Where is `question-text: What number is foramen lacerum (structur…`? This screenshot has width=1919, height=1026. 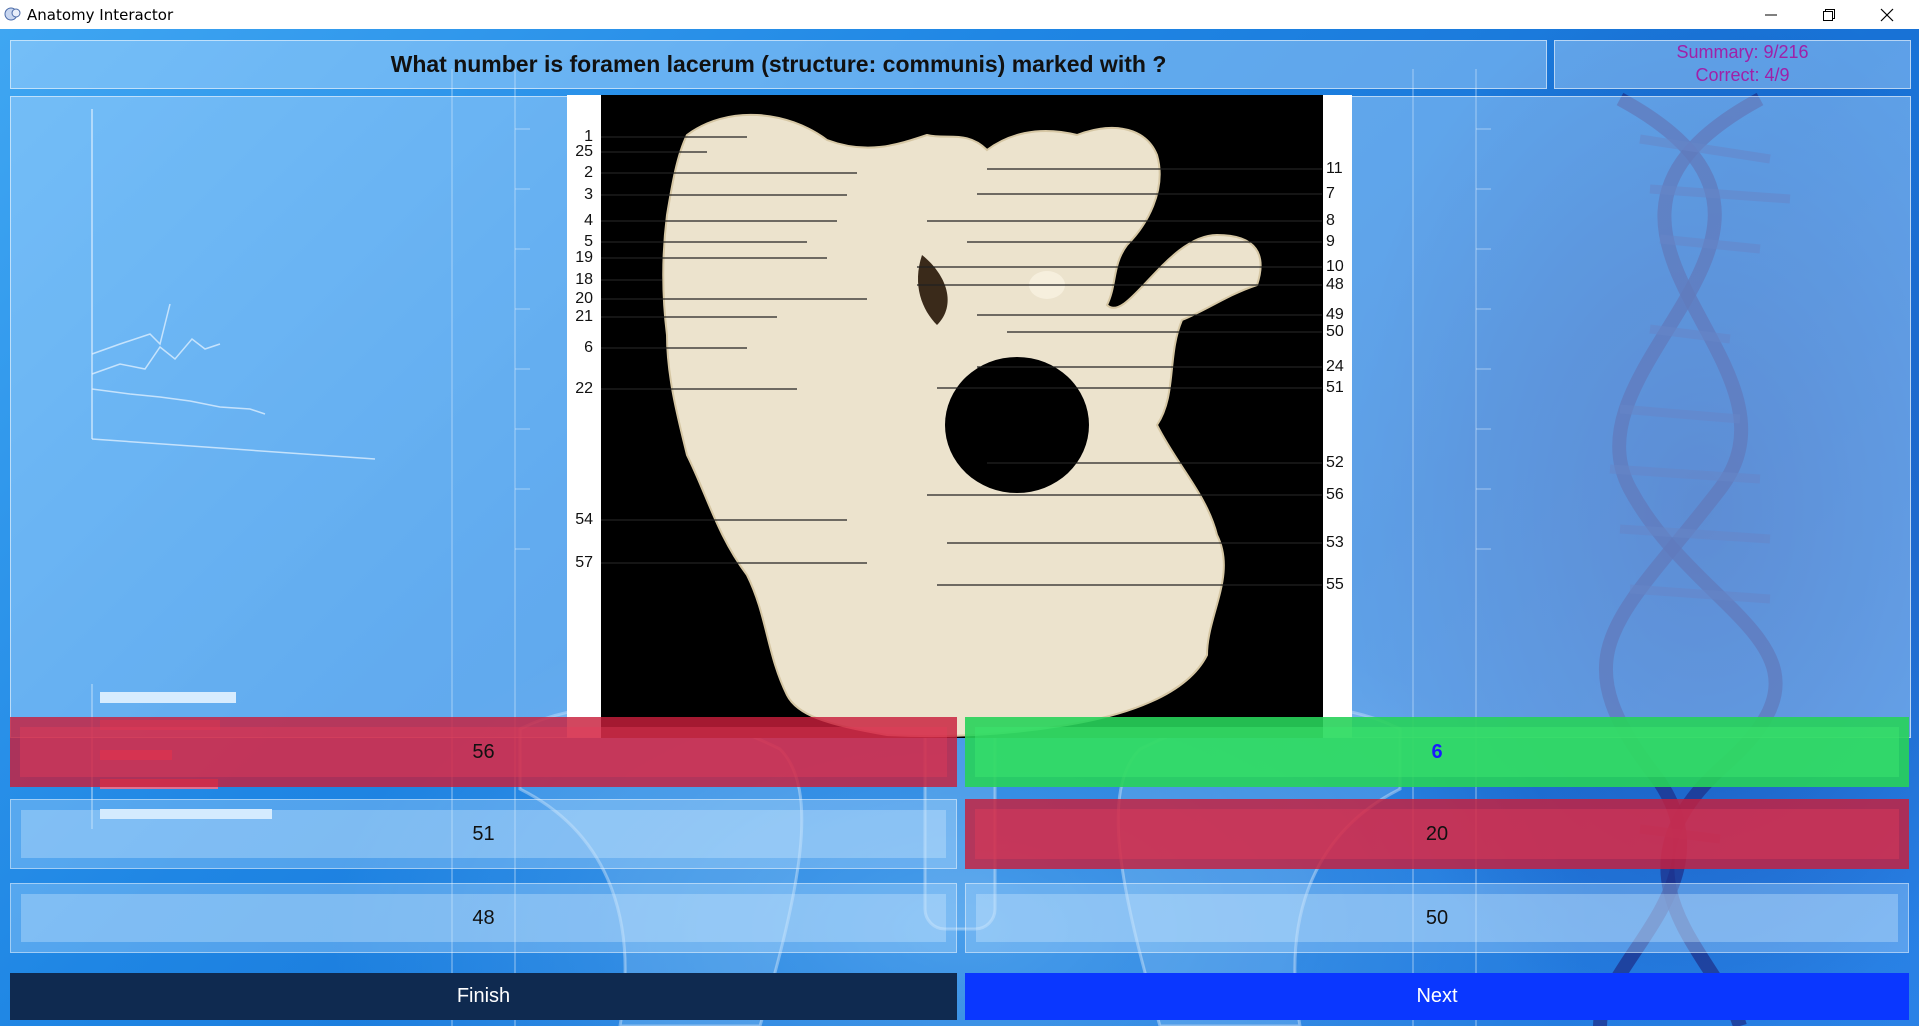
question-text: What number is foramen lacerum (structur… is located at coordinates (778, 64).